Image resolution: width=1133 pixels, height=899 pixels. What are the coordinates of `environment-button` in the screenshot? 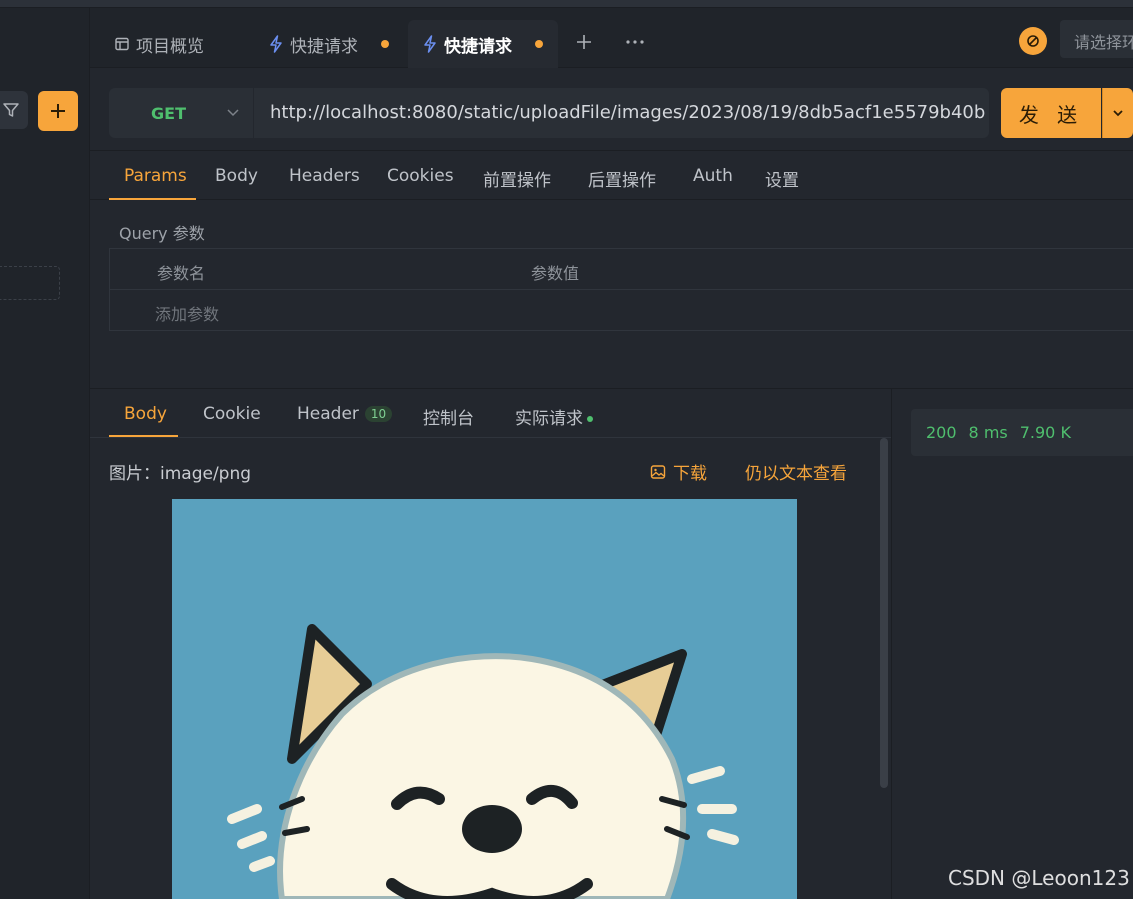 It's located at (1033, 41).